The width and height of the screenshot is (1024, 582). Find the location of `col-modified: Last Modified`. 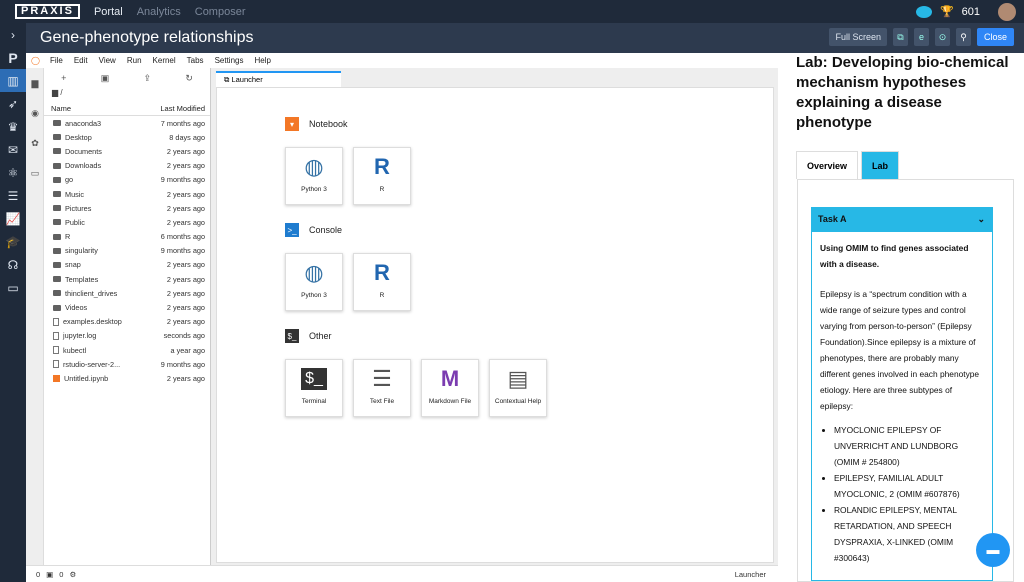

col-modified: Last Modified is located at coordinates (182, 108).